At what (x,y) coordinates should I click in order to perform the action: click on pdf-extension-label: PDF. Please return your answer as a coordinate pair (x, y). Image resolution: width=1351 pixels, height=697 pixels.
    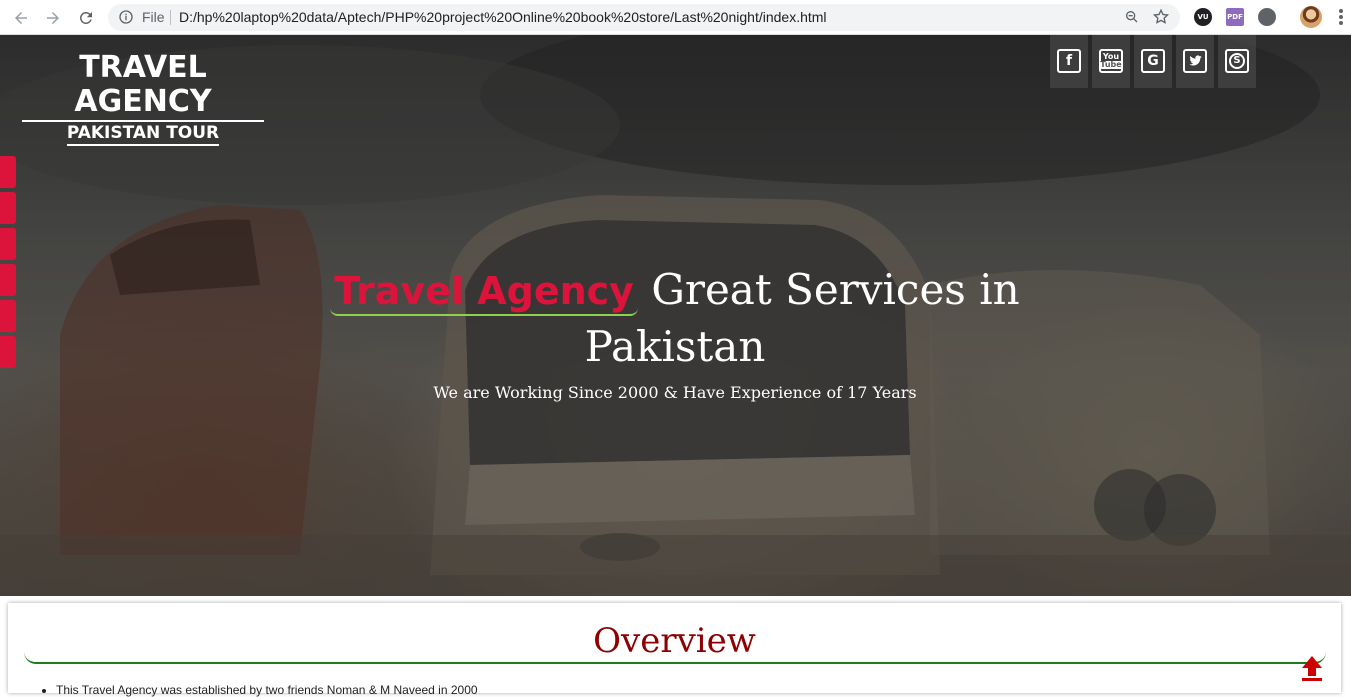
    Looking at the image, I should click on (1235, 17).